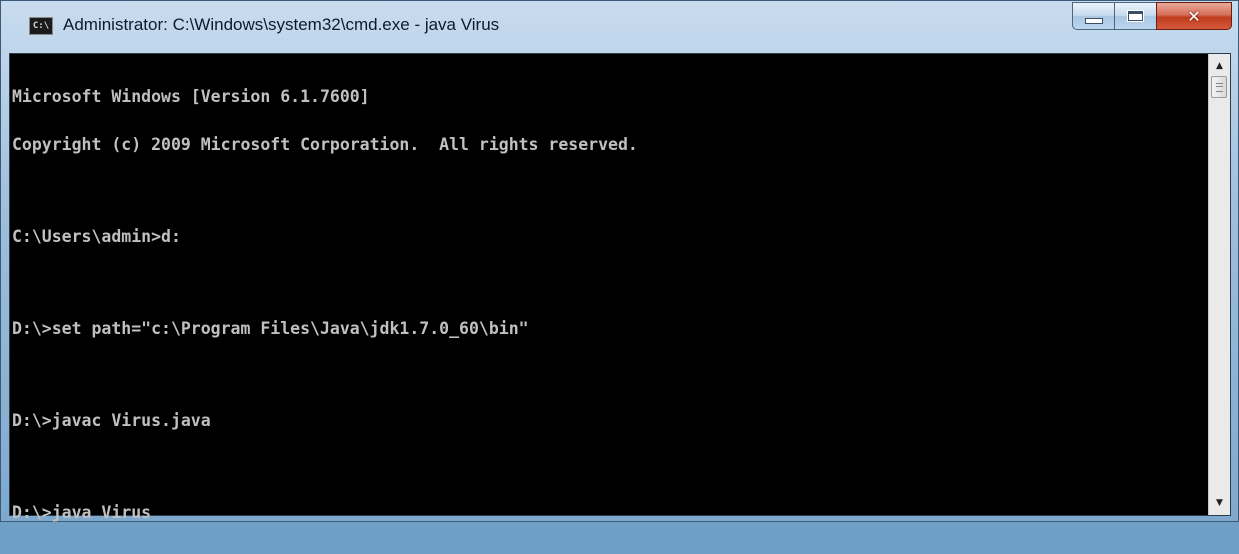  I want to click on maximize-icon, so click(1135, 16).